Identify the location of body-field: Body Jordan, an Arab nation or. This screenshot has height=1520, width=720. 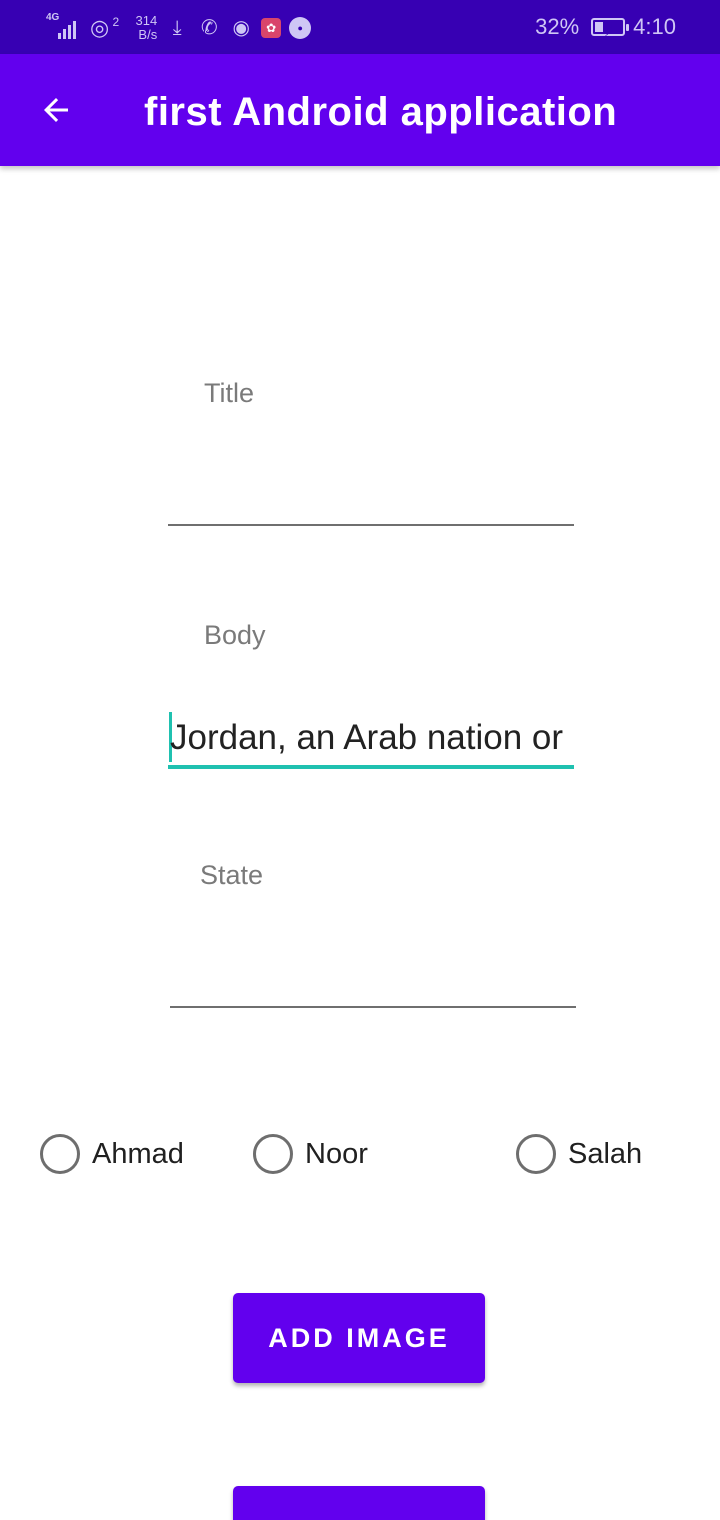
(371, 692).